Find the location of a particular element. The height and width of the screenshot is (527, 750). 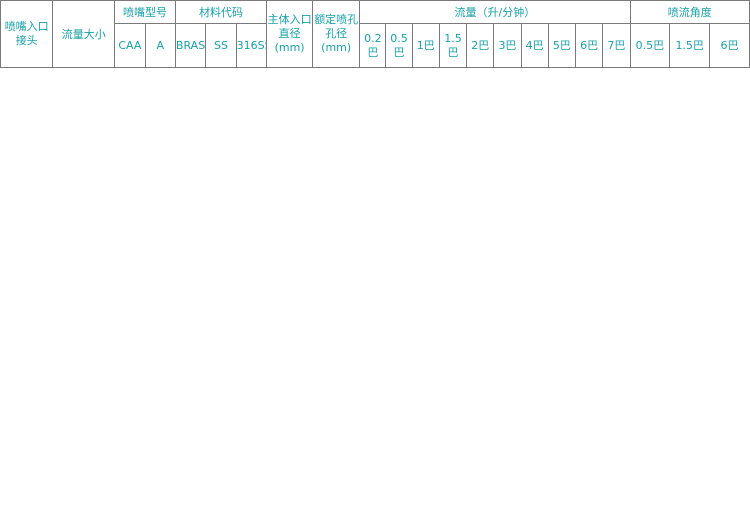

header-connector: 喷嘴入口接头 is located at coordinates (27, 34).